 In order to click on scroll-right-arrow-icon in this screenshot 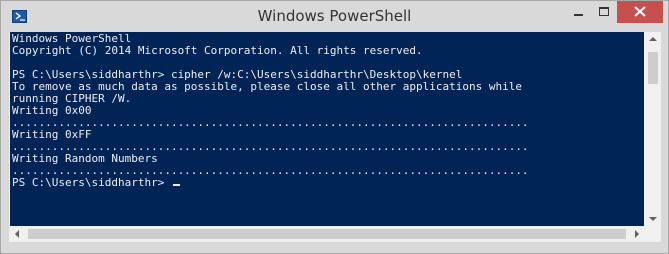, I will do `click(637, 234)`.